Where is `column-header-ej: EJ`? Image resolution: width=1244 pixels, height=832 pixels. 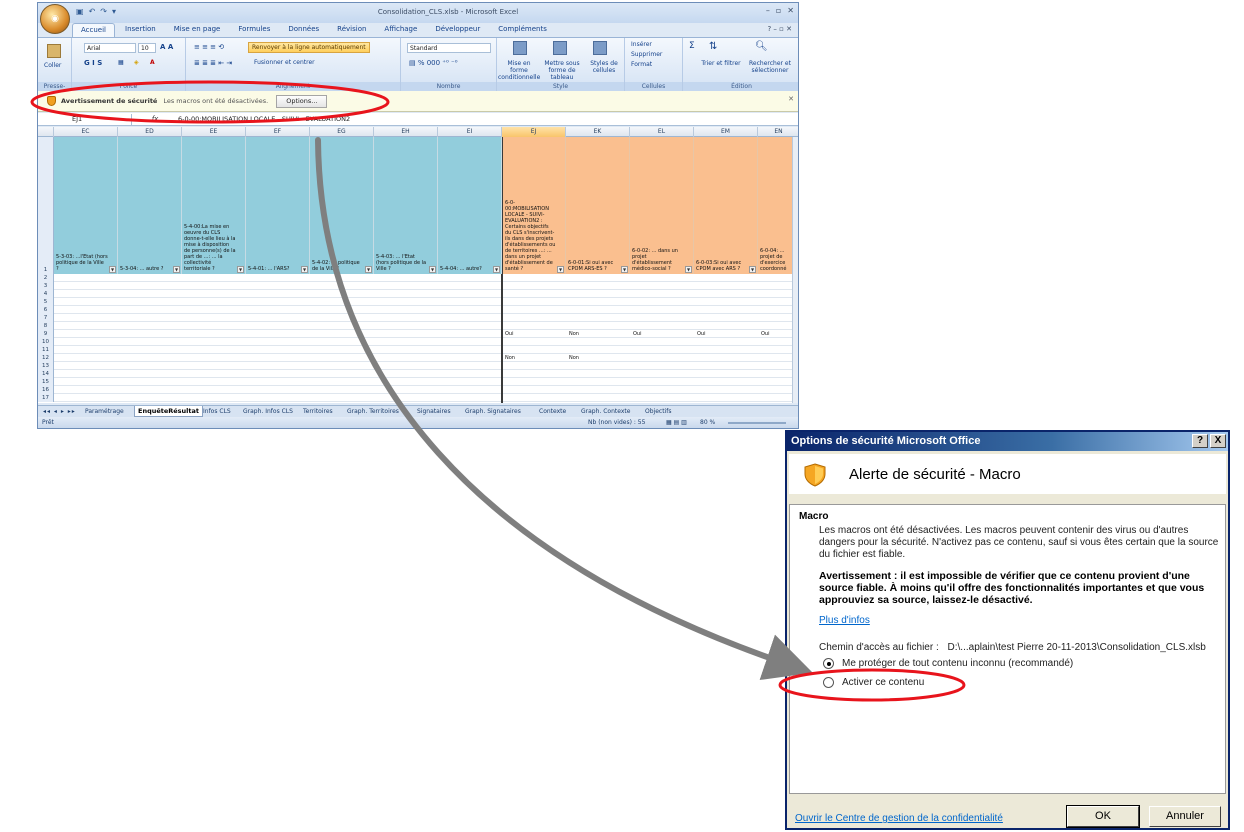
column-header-ej: EJ is located at coordinates (534, 132).